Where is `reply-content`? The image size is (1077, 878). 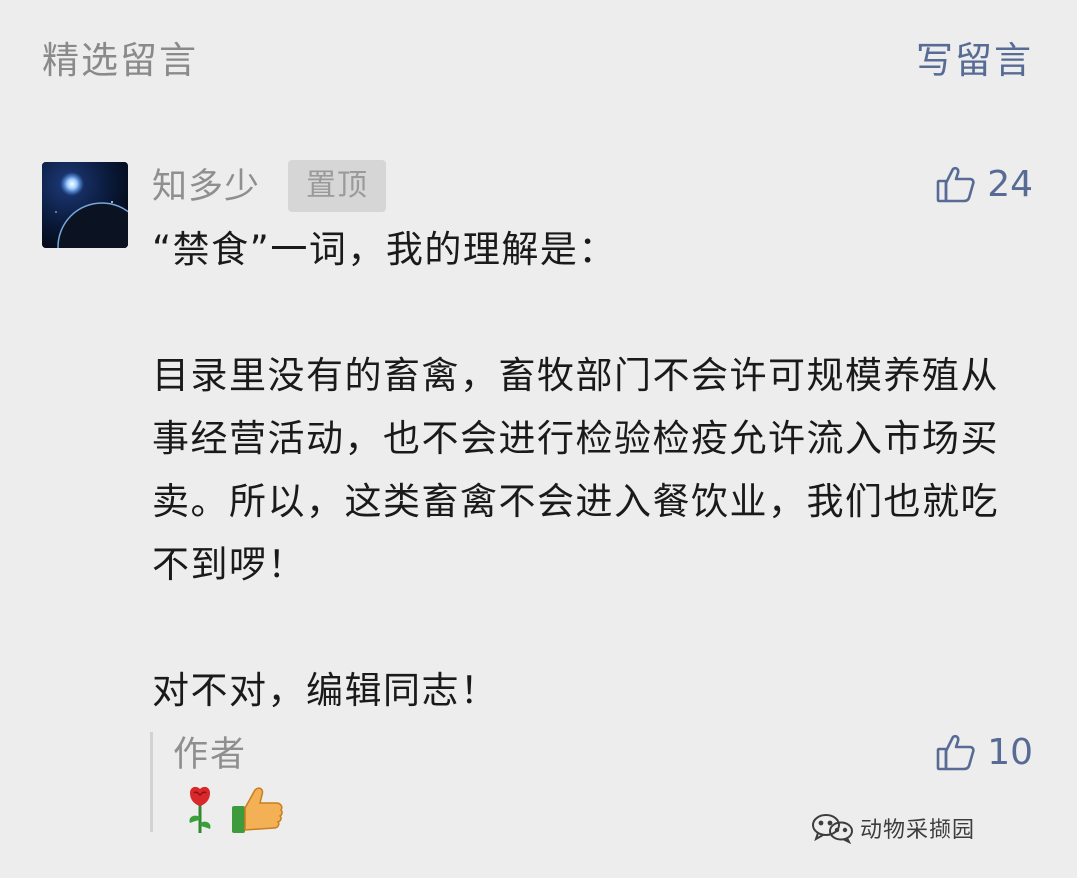 reply-content is located at coordinates (232, 810).